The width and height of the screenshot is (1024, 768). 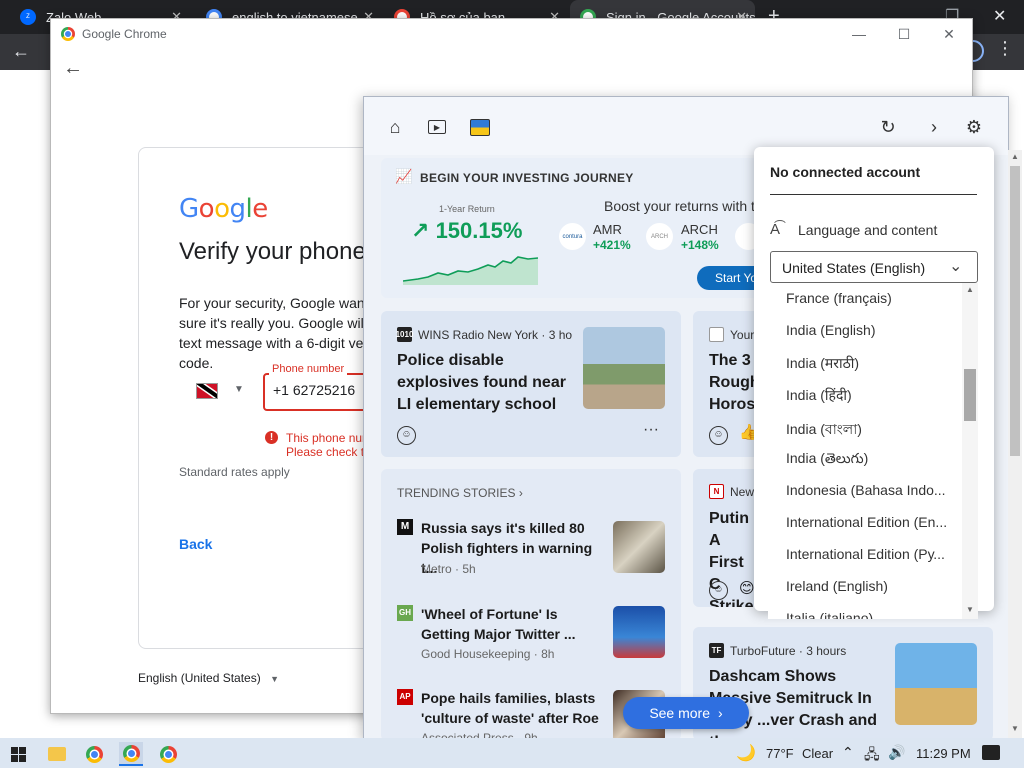 What do you see at coordinates (867, 330) in the screenshot?
I see `dropdown-option: India (English)` at bounding box center [867, 330].